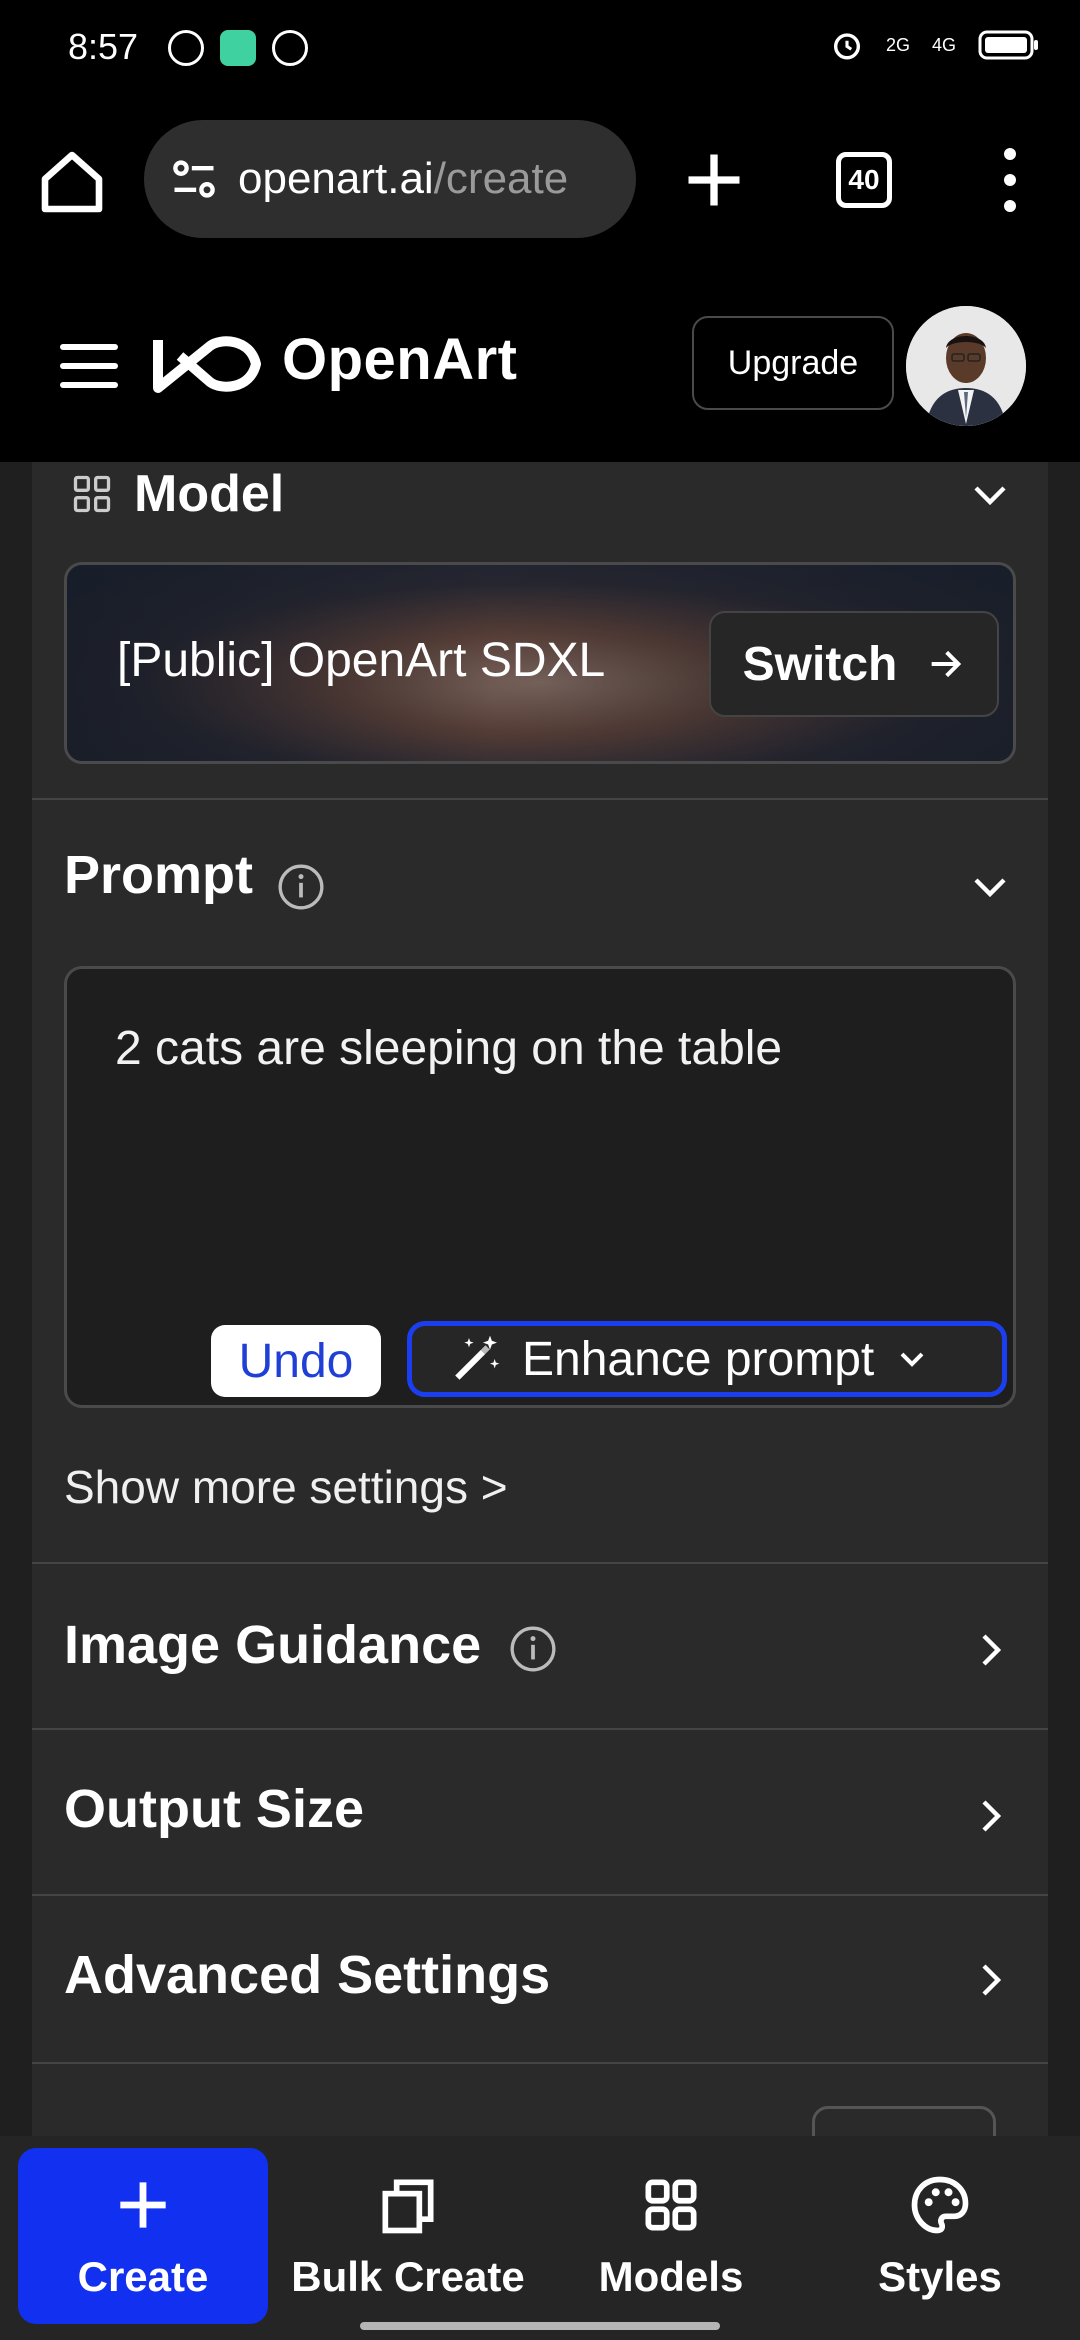  I want to click on logo-text: OpenArt, so click(400, 359).